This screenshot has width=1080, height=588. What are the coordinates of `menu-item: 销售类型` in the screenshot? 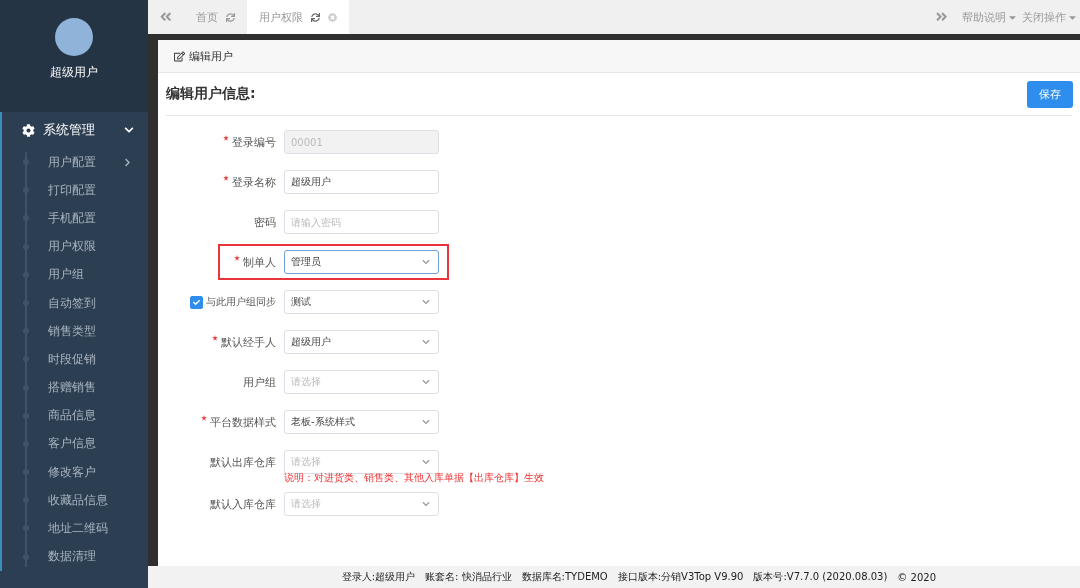 It's located at (75, 331).